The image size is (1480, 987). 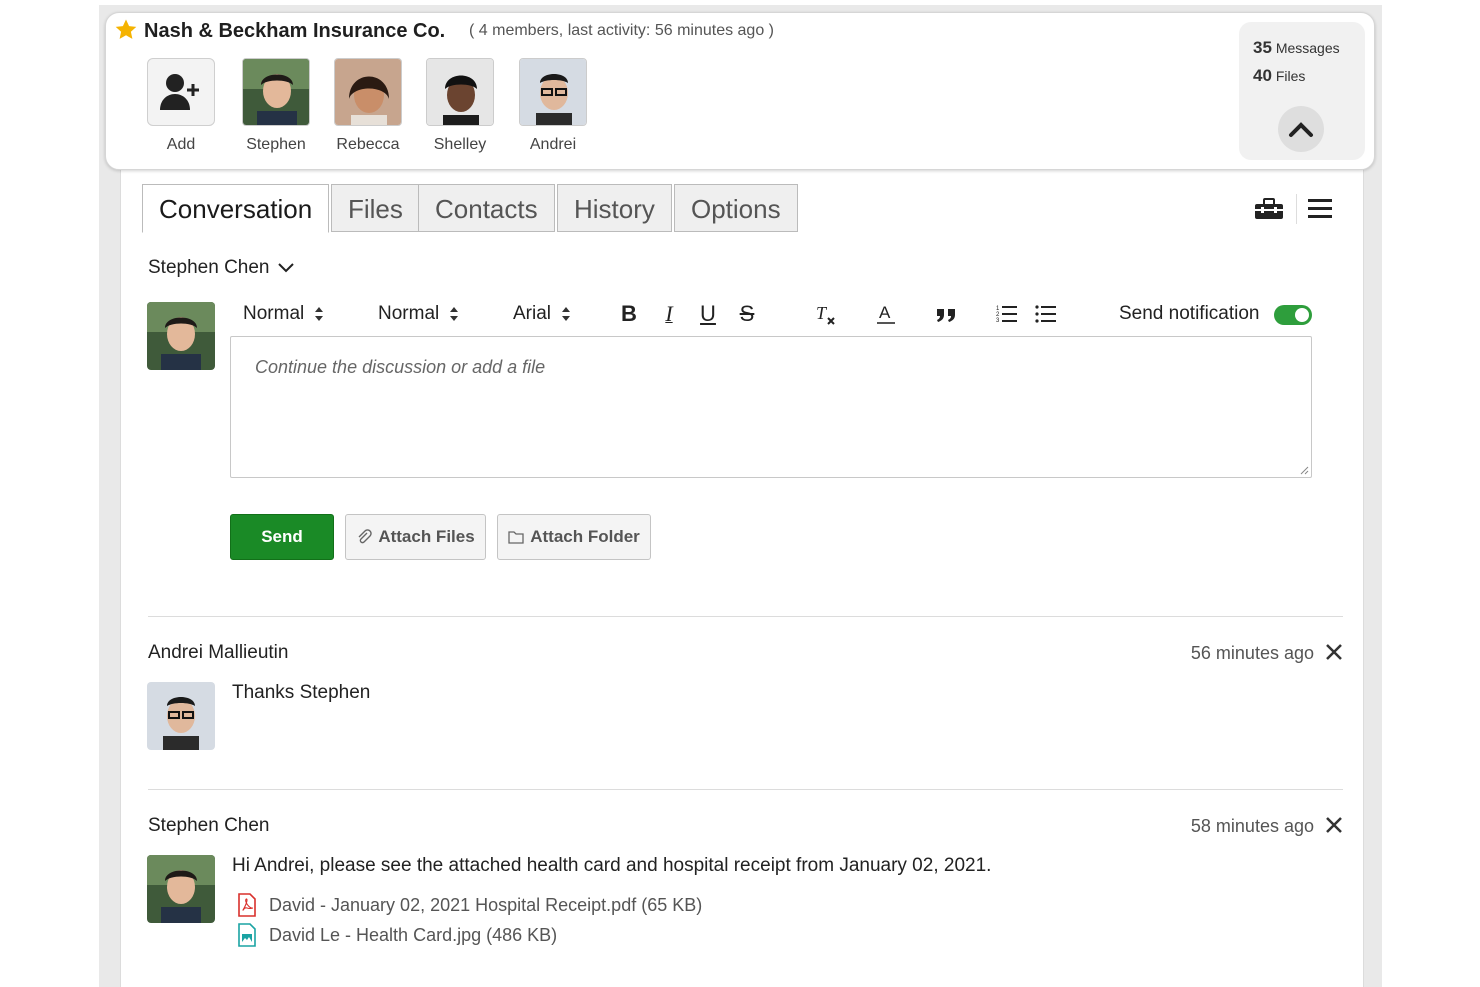 I want to click on message-author: Stephen Chen, so click(x=209, y=825).